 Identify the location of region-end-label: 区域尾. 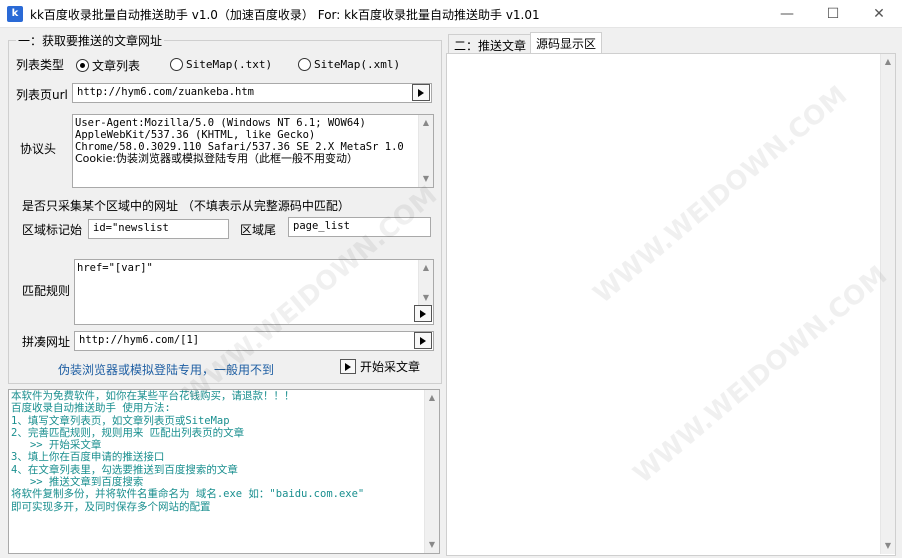
(258, 230).